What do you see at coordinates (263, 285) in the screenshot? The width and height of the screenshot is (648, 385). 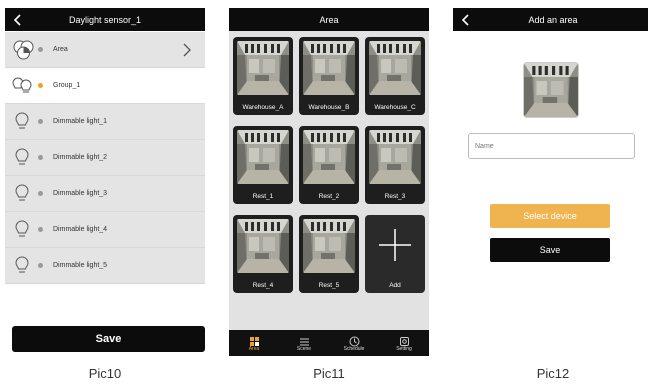 I see `area-tile-label: Rest_4` at bounding box center [263, 285].